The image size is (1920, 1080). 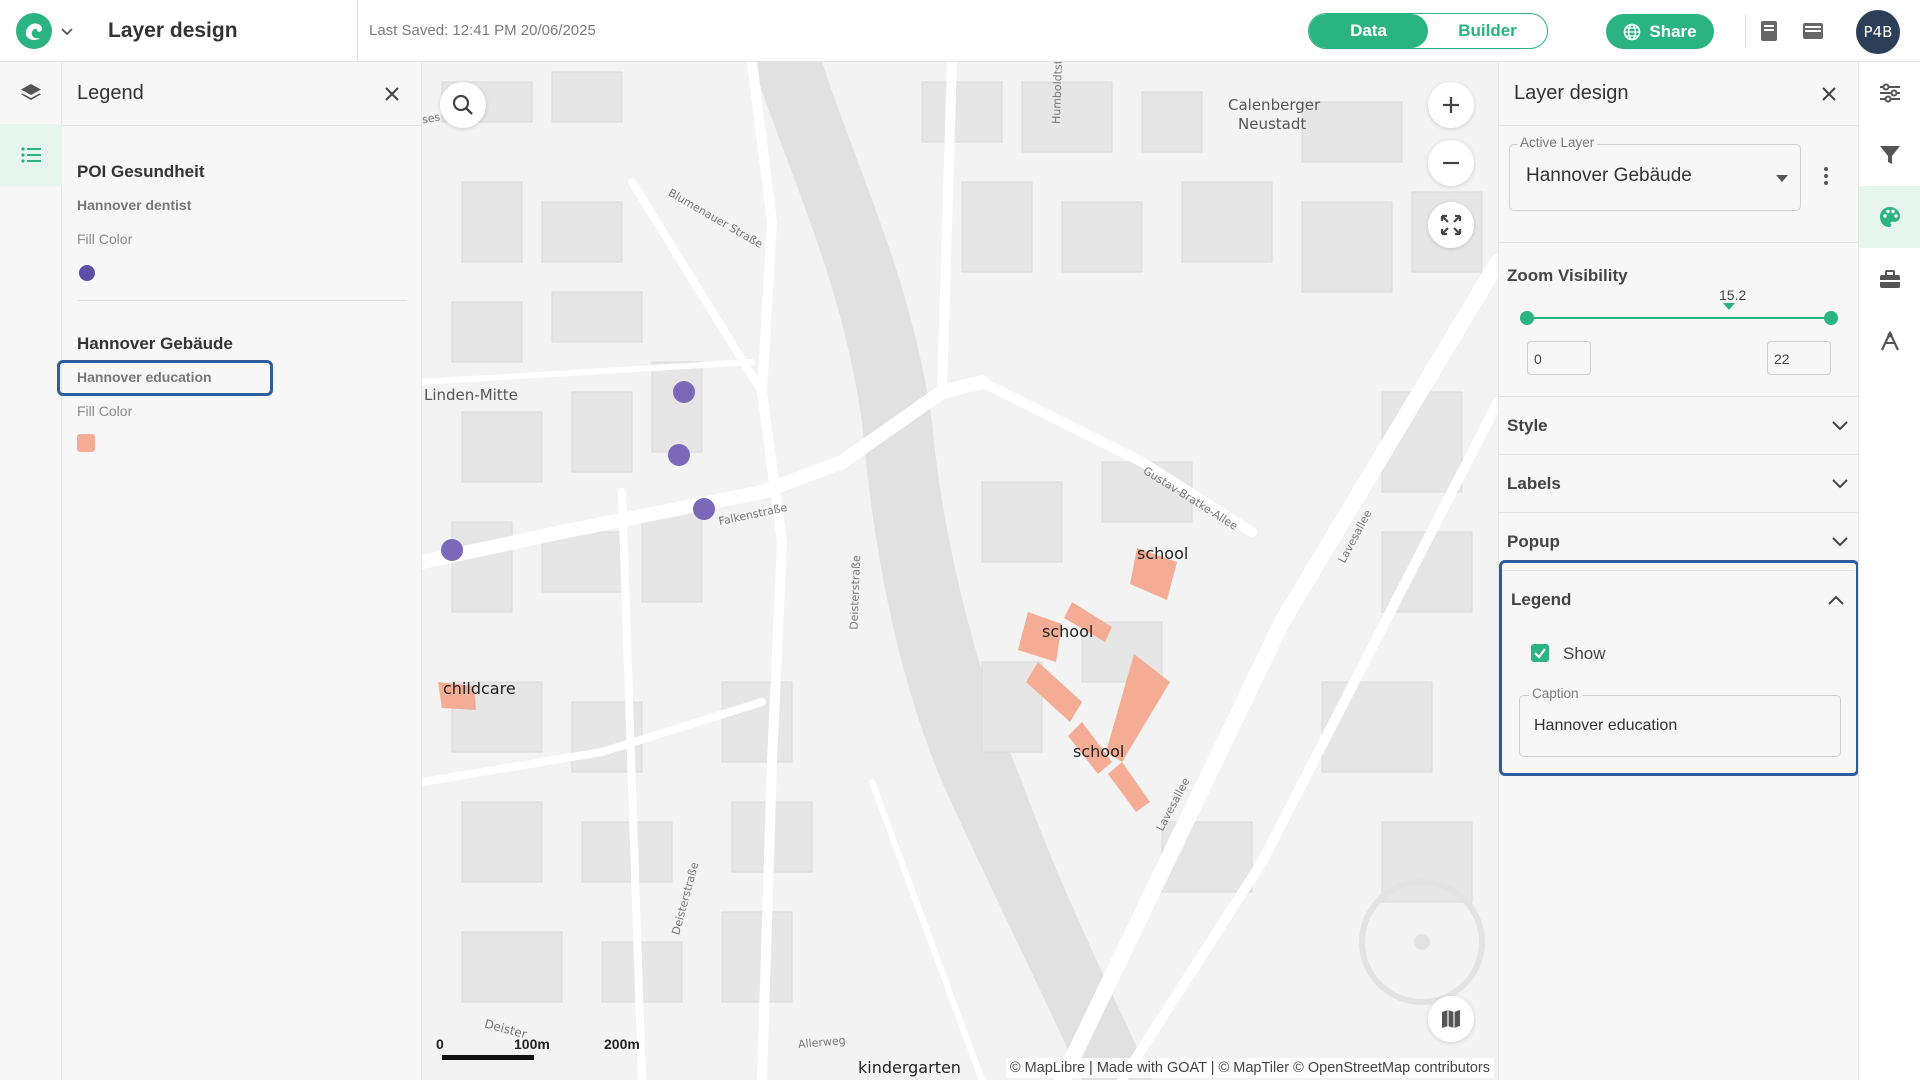 What do you see at coordinates (1274, 105) in the screenshot?
I see `map-label: Calenberger` at bounding box center [1274, 105].